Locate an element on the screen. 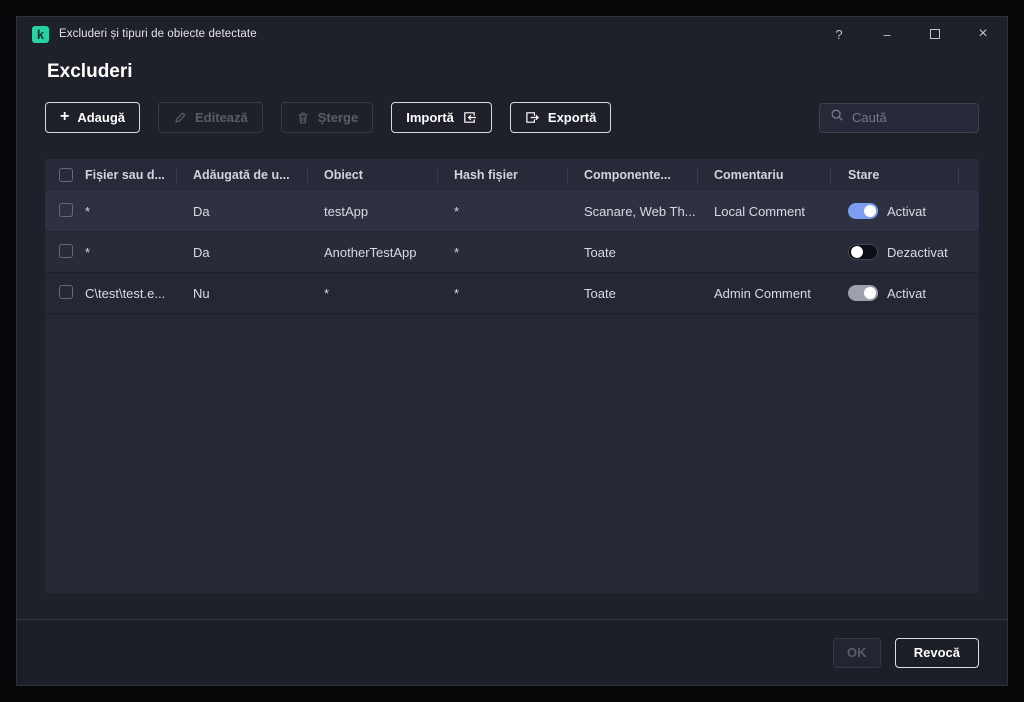 This screenshot has height=702, width=1024. cell-state: Dezactivat is located at coordinates (895, 252).